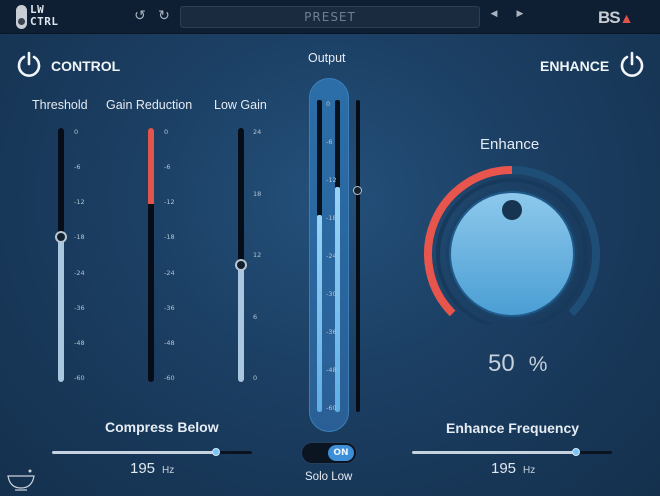 This screenshot has height=496, width=660. What do you see at coordinates (61, 309) in the screenshot?
I see `threshold-fader-fill` at bounding box center [61, 309].